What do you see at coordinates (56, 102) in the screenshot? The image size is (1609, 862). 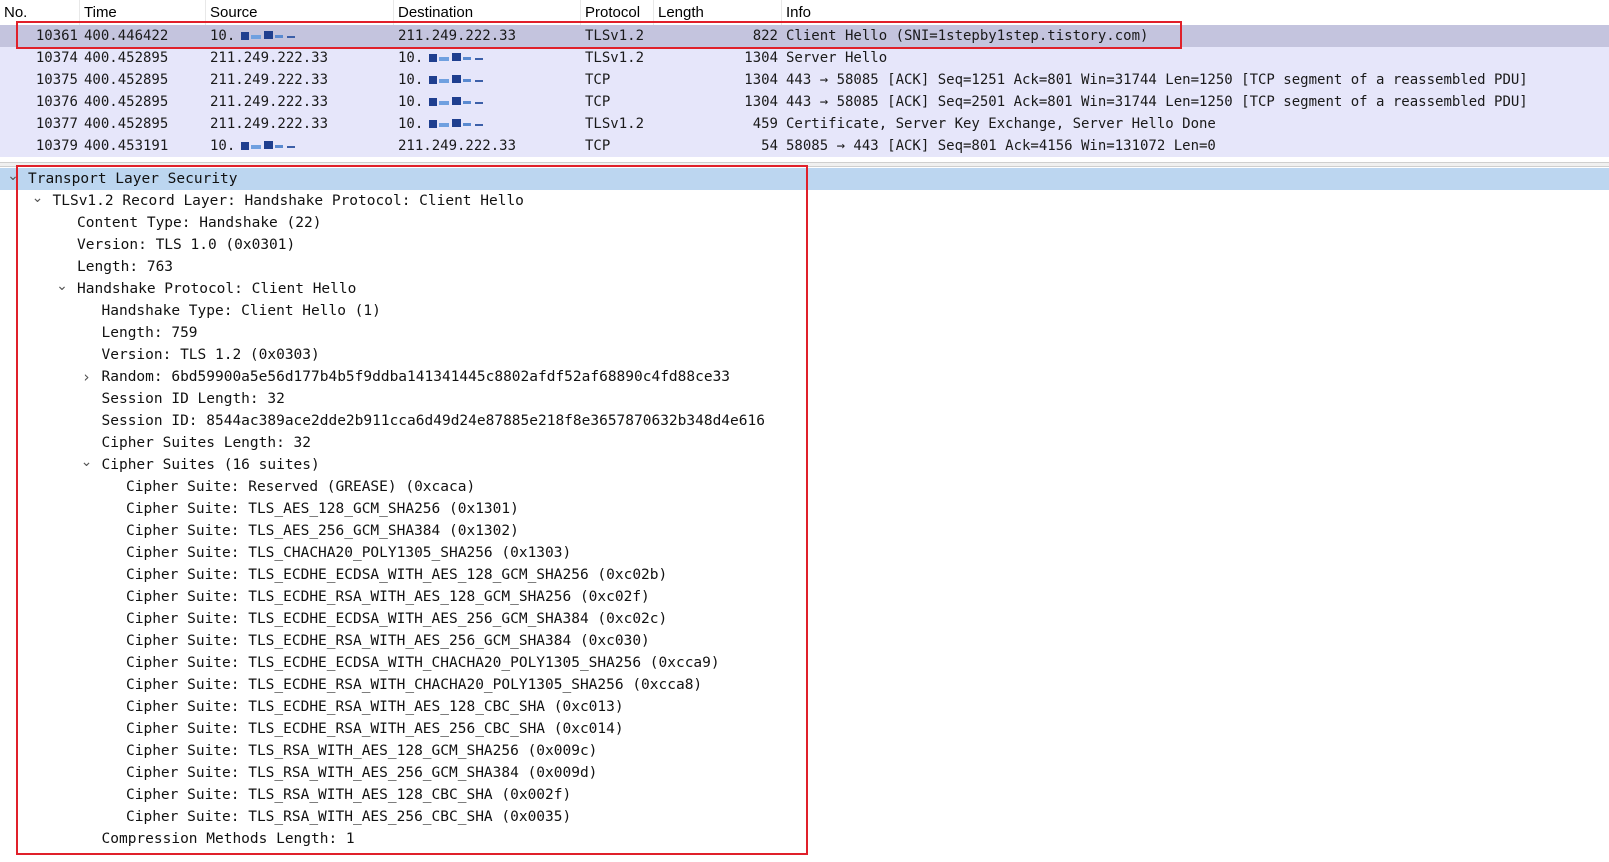 I see `packet-cell-no: 10376` at bounding box center [56, 102].